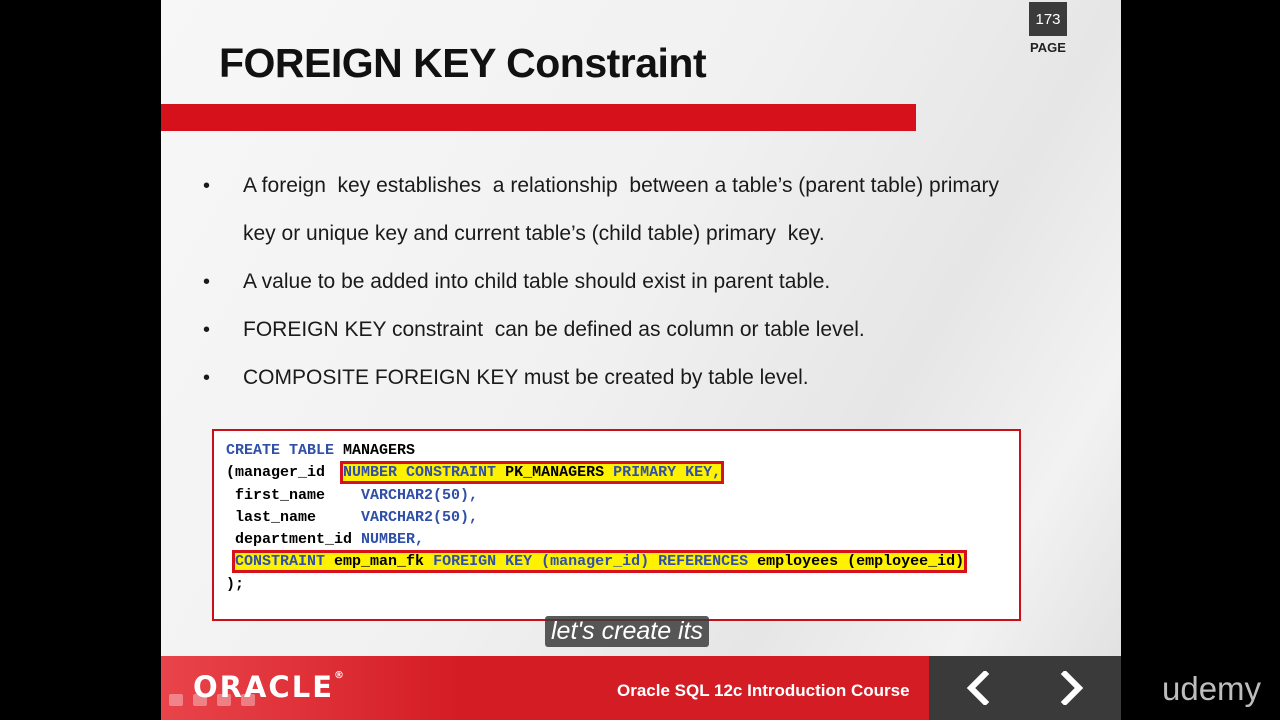  Describe the element at coordinates (379, 562) in the screenshot. I see `code-constraint-name: emp_man_fk` at that location.